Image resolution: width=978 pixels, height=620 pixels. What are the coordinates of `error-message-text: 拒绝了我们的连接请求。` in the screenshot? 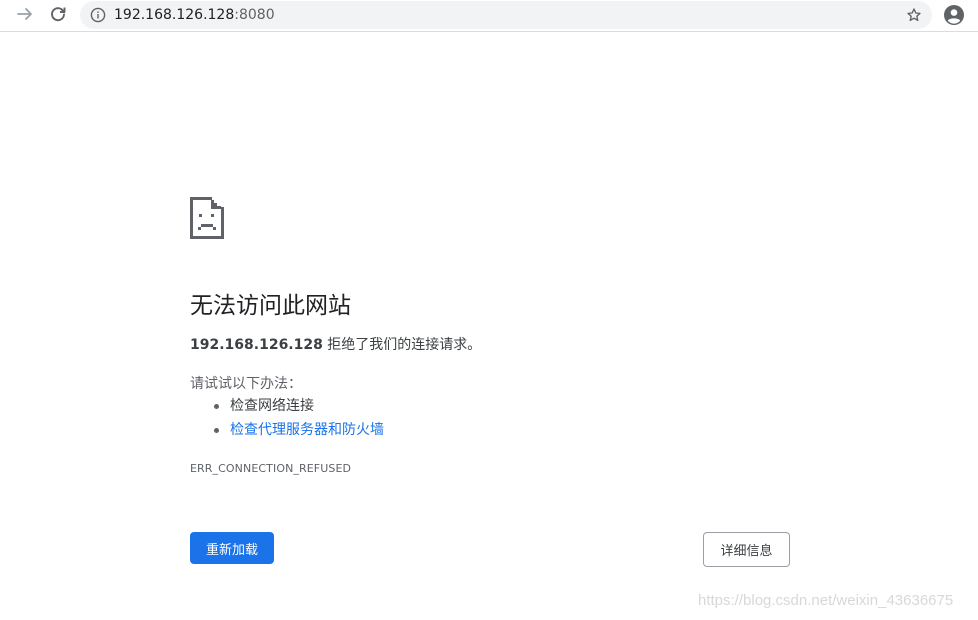 It's located at (402, 345).